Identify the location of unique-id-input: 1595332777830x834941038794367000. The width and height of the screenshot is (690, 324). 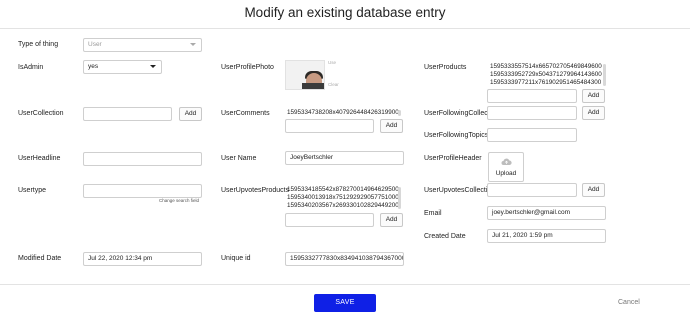
(344, 259).